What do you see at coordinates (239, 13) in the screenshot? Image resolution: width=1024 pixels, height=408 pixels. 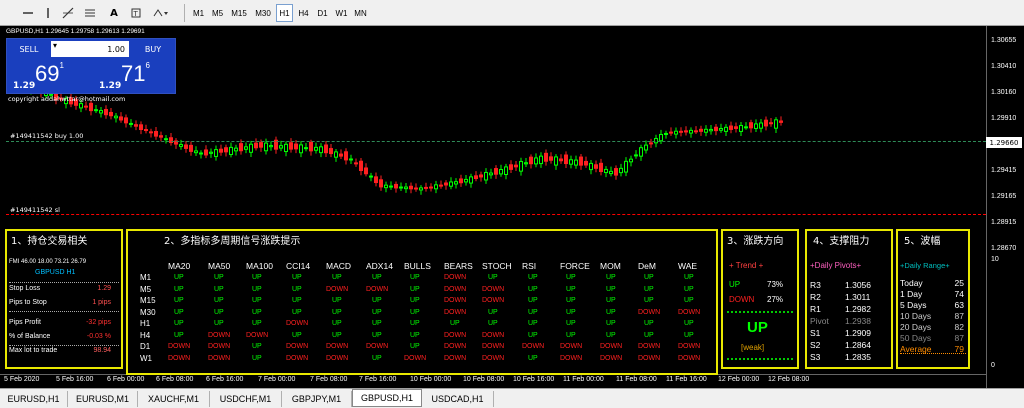 I see `timeframe-m15: M15` at bounding box center [239, 13].